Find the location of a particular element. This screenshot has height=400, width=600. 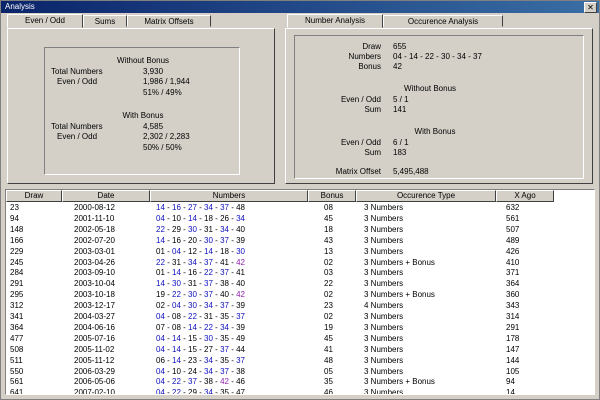

column-header-numbers: Numbers is located at coordinates (229, 196).